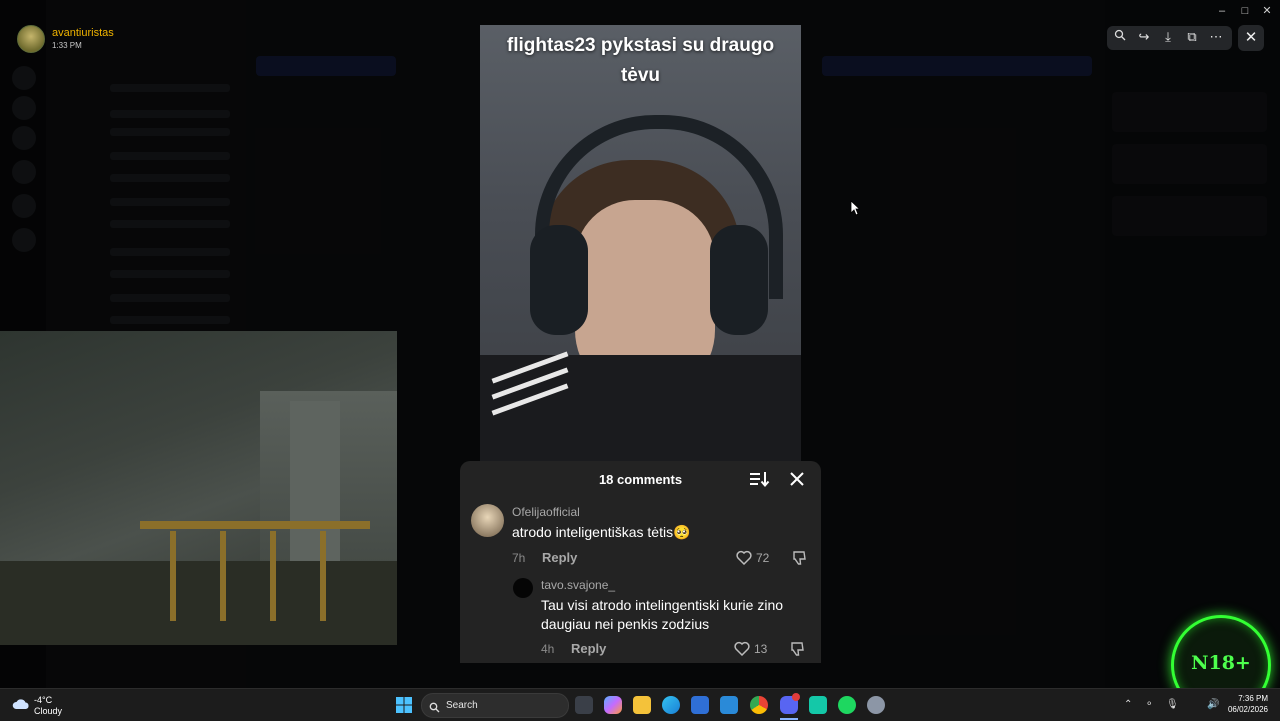  I want to click on message-timestamp: 1:33 PM, so click(67, 45).